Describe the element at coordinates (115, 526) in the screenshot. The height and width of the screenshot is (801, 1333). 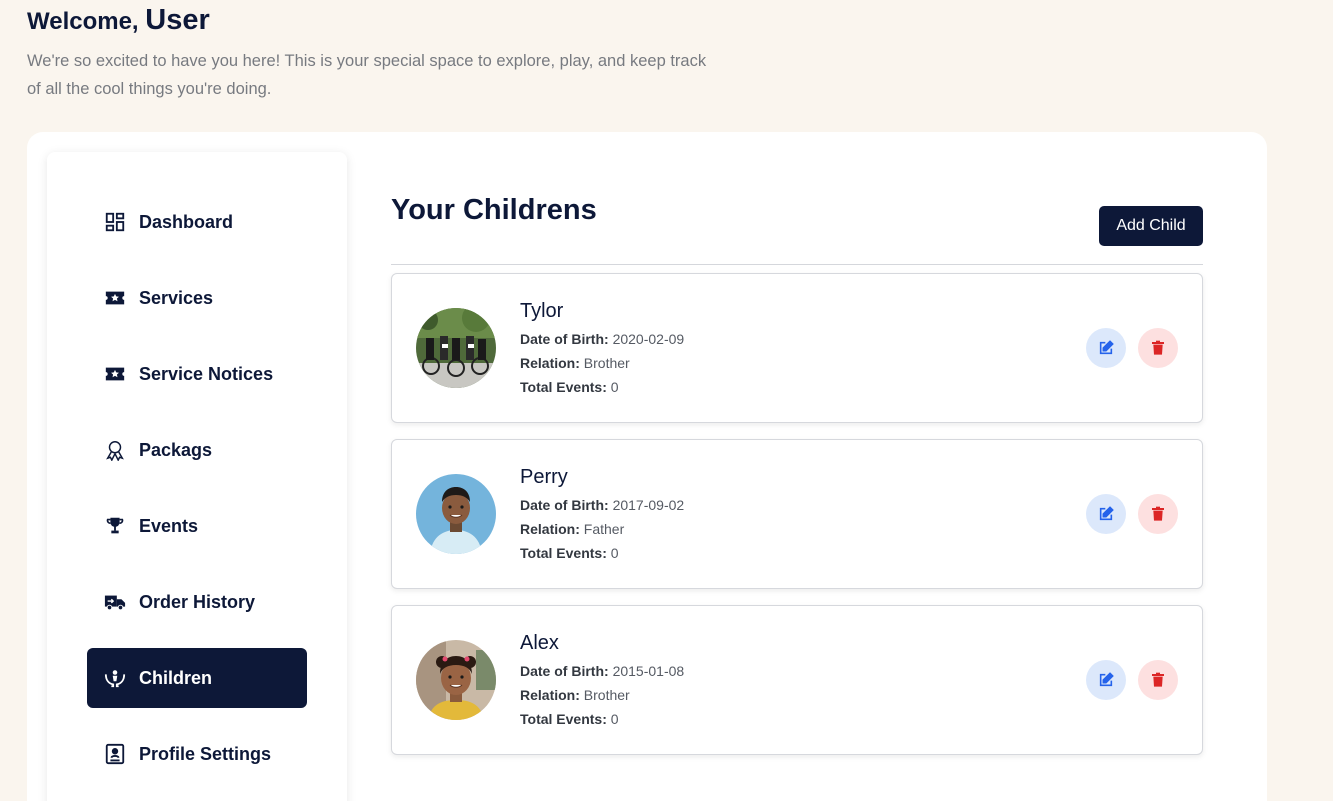
I see `trophy-icon` at that location.